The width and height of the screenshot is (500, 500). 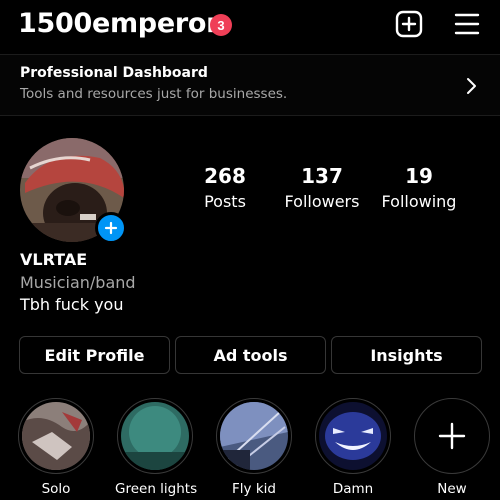 I want to click on followers-stat: 137 Followers, so click(x=322, y=187).